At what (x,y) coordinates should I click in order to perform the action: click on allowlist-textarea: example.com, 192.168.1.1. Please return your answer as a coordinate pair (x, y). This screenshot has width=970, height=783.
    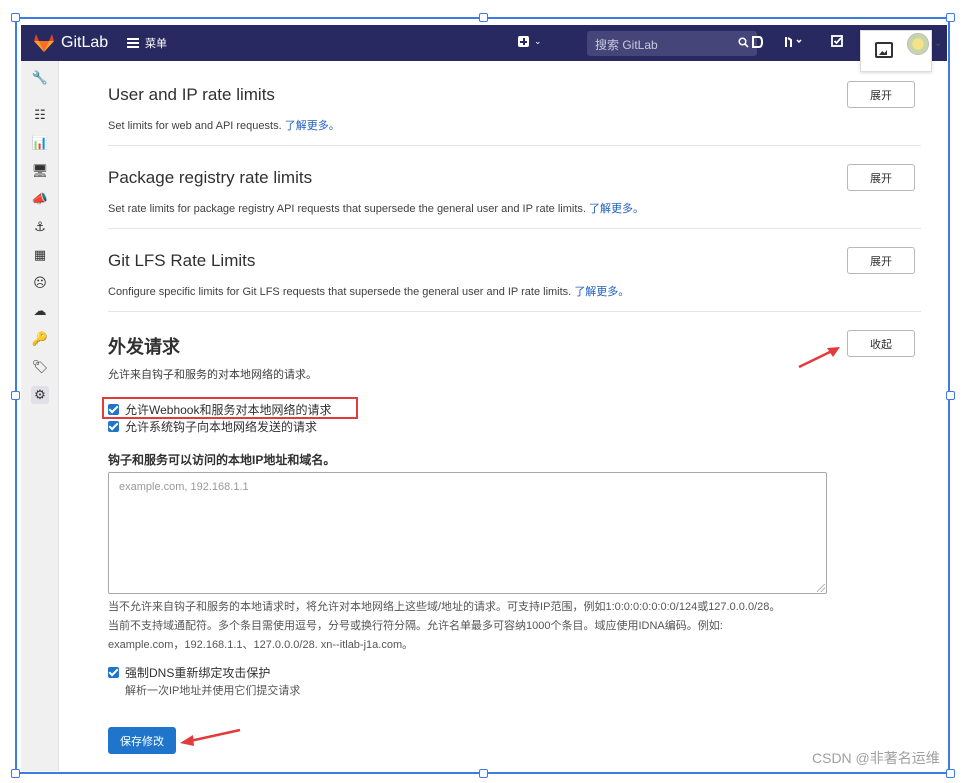
    Looking at the image, I should click on (467, 533).